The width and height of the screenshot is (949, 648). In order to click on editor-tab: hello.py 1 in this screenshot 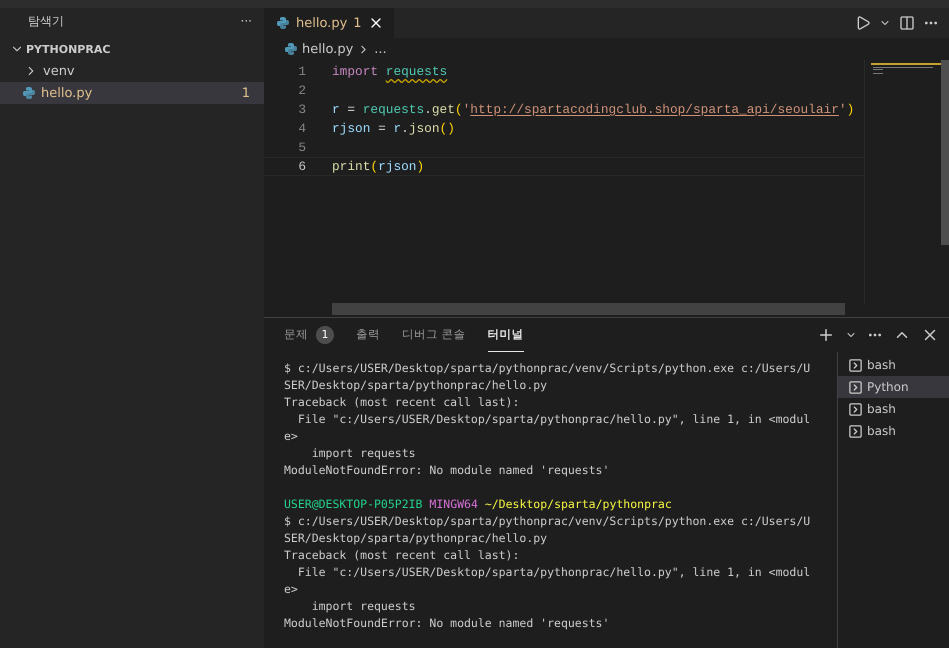, I will do `click(329, 23)`.